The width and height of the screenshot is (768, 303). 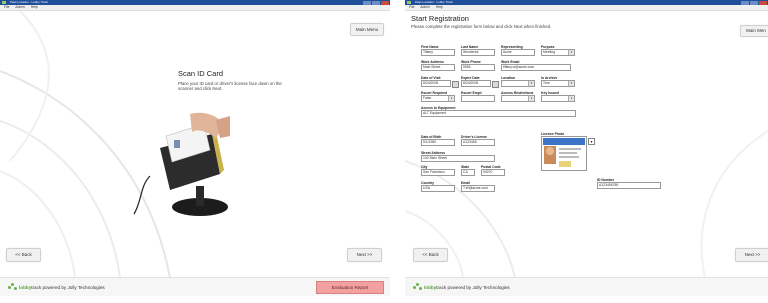 I want to click on first-name-input: Tiffany, so click(x=438, y=52).